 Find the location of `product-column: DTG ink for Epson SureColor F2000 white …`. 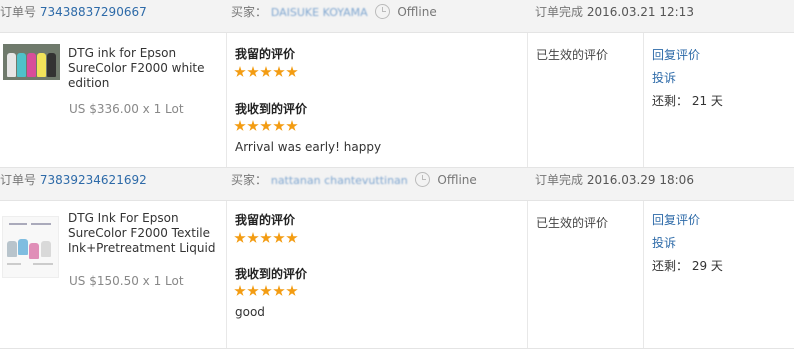

product-column: DTG ink for Epson SureColor F2000 white … is located at coordinates (113, 100).